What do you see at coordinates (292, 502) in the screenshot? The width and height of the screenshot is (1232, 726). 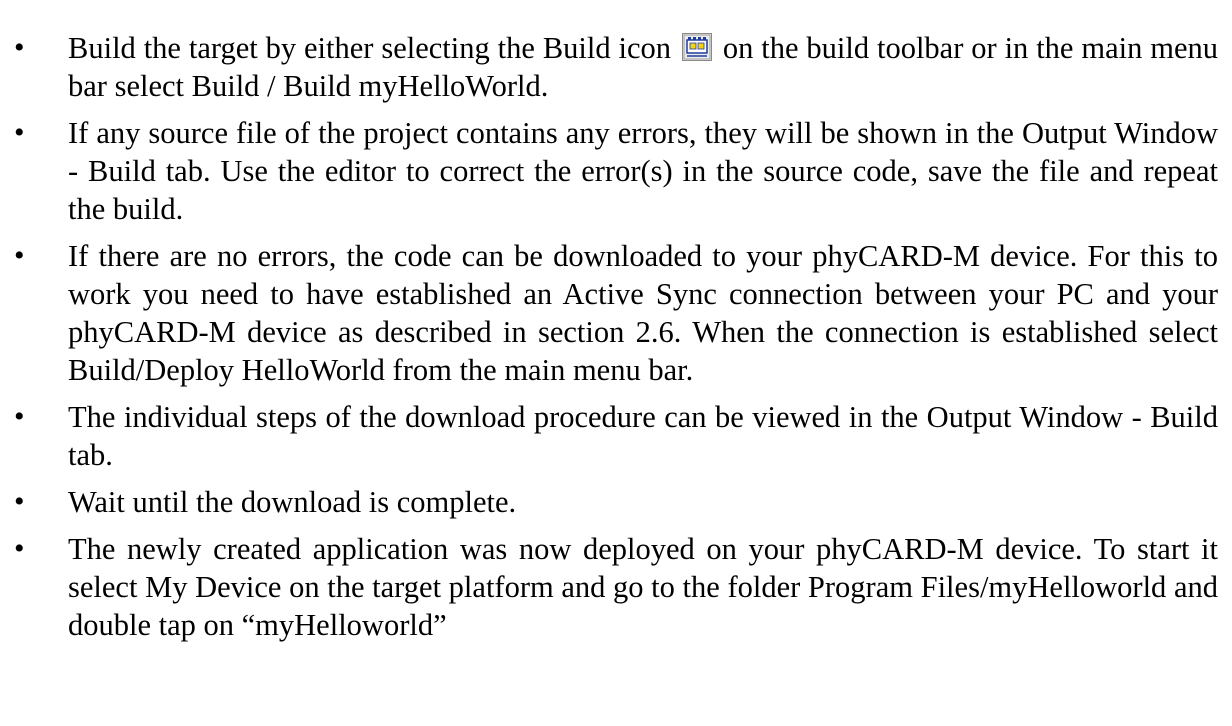 I see `bullet-5-text: Wait until the download is complete.` at bounding box center [292, 502].